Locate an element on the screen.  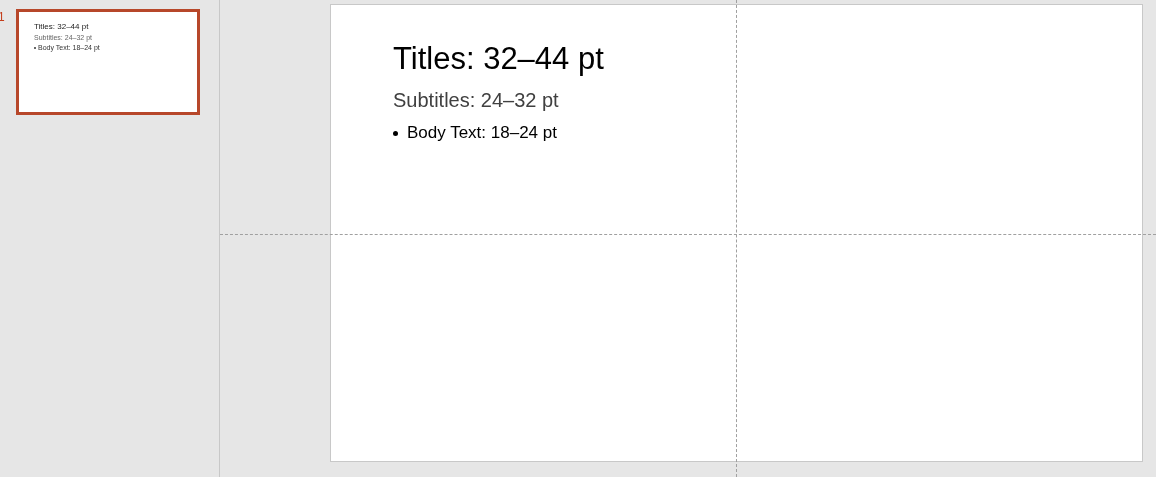
thumbnail-title: Titles: 32–44 pt is located at coordinates (62, 26).